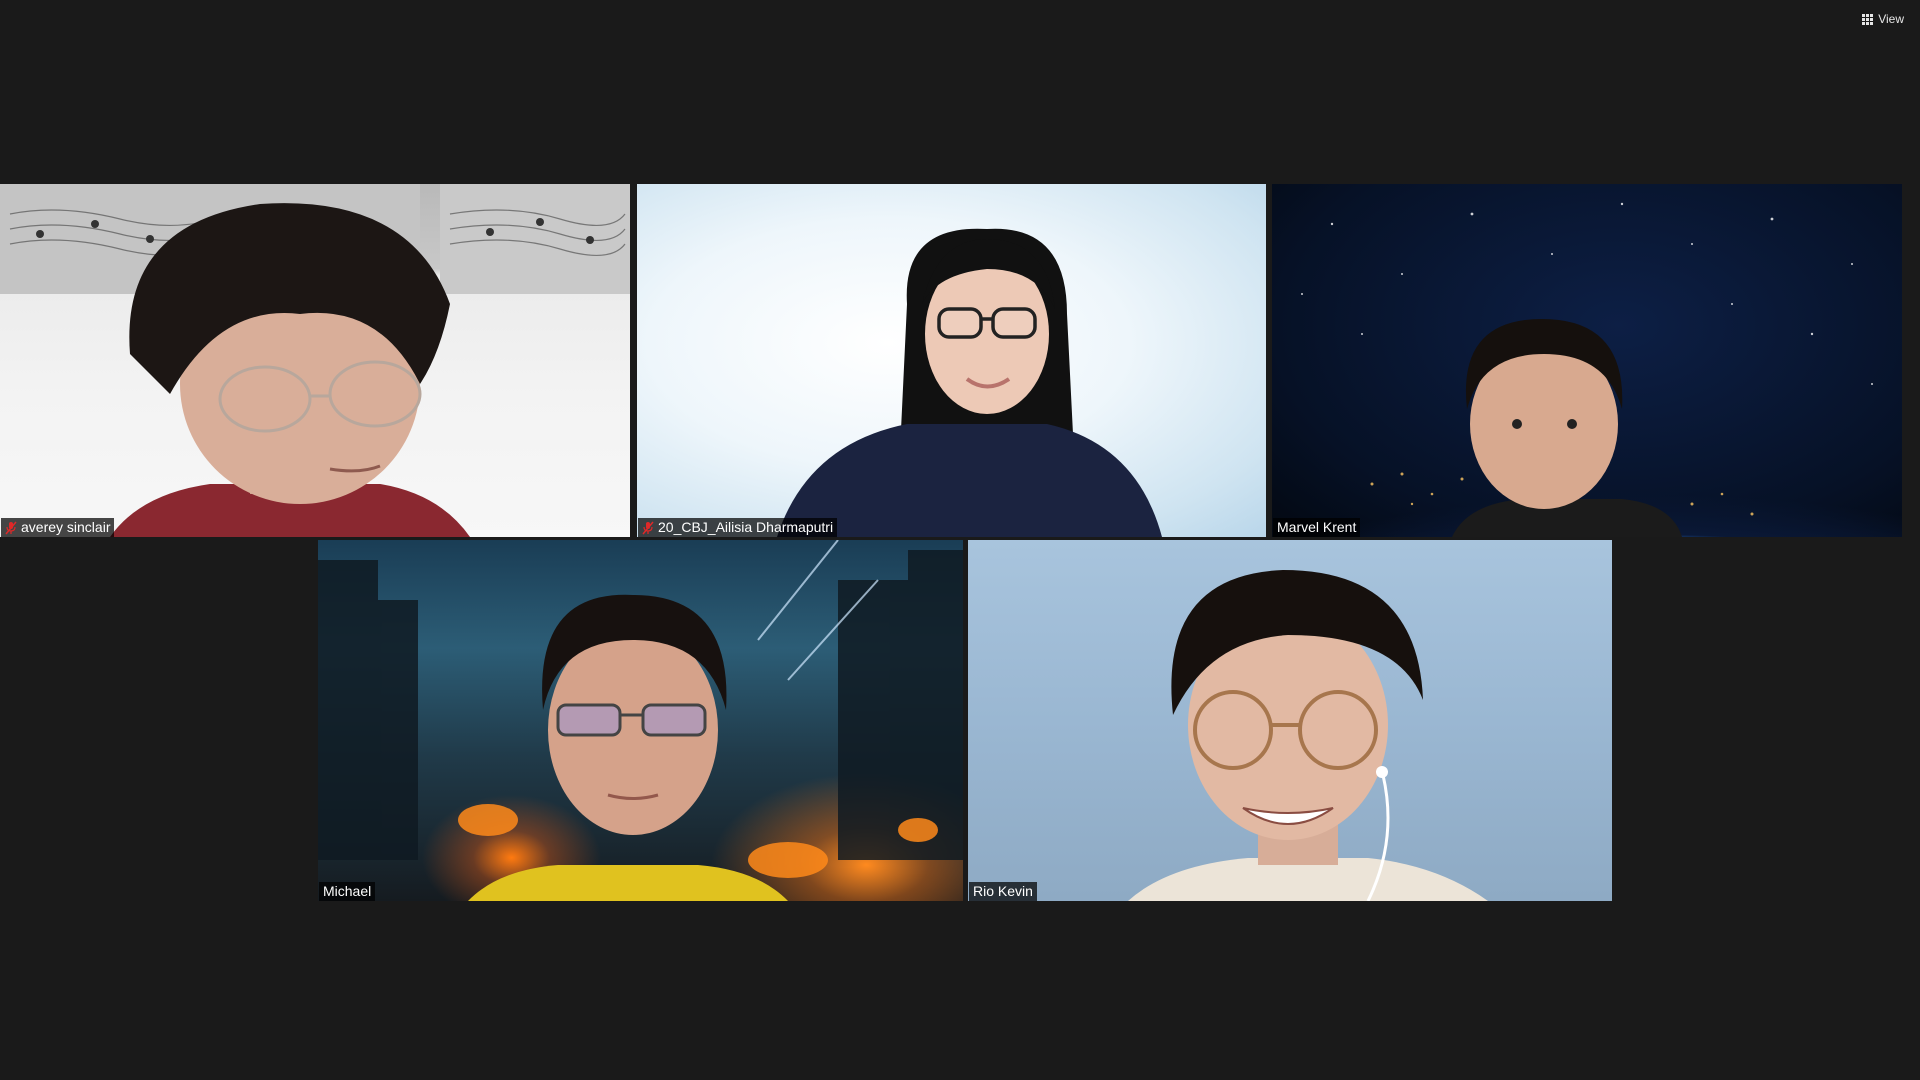 This screenshot has height=1080, width=1920. I want to click on participant-name: Marvel Krent, so click(1317, 527).